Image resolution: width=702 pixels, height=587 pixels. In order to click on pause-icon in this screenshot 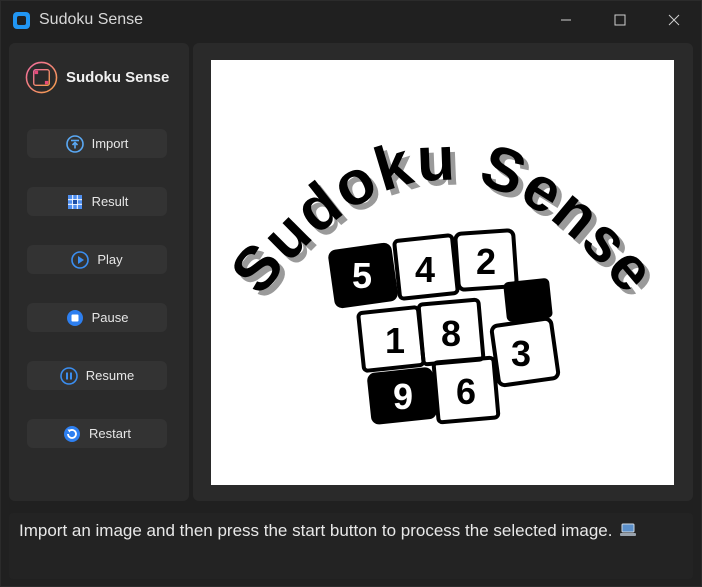, I will do `click(75, 318)`.